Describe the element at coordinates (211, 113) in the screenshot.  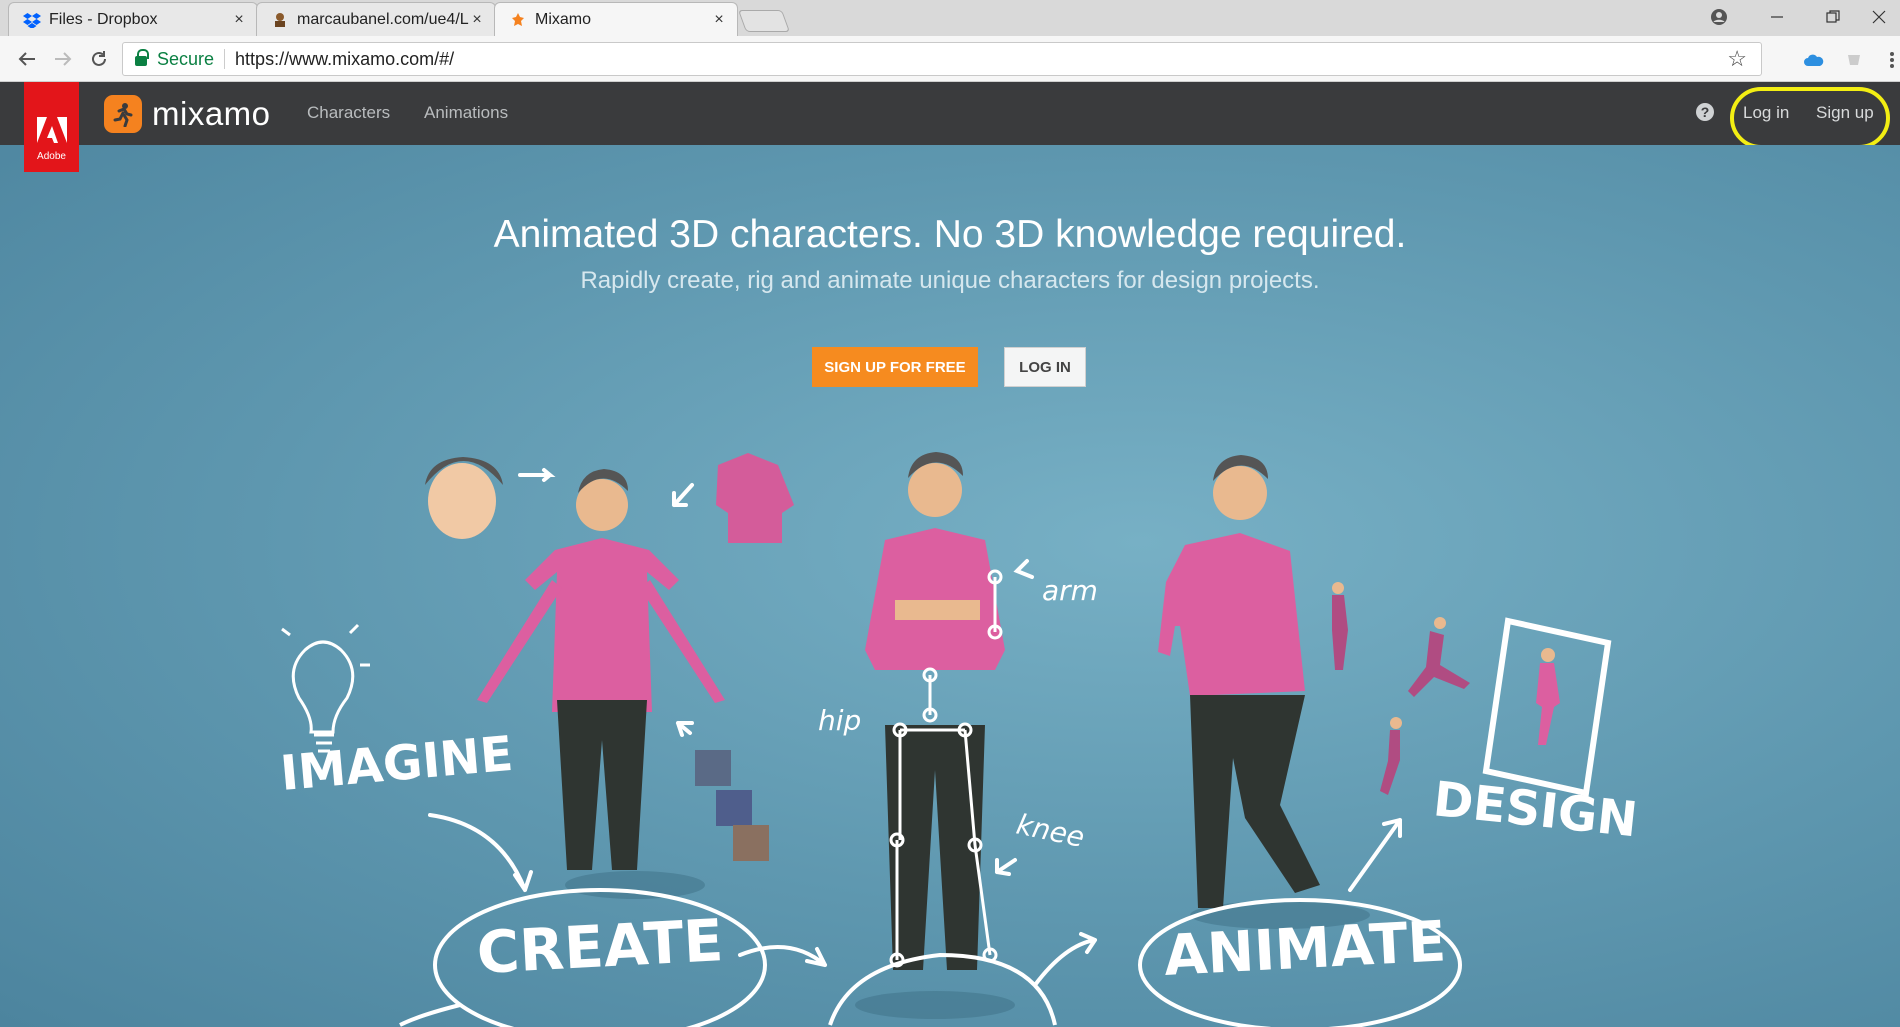
I see `brand-name: mixamo` at that location.